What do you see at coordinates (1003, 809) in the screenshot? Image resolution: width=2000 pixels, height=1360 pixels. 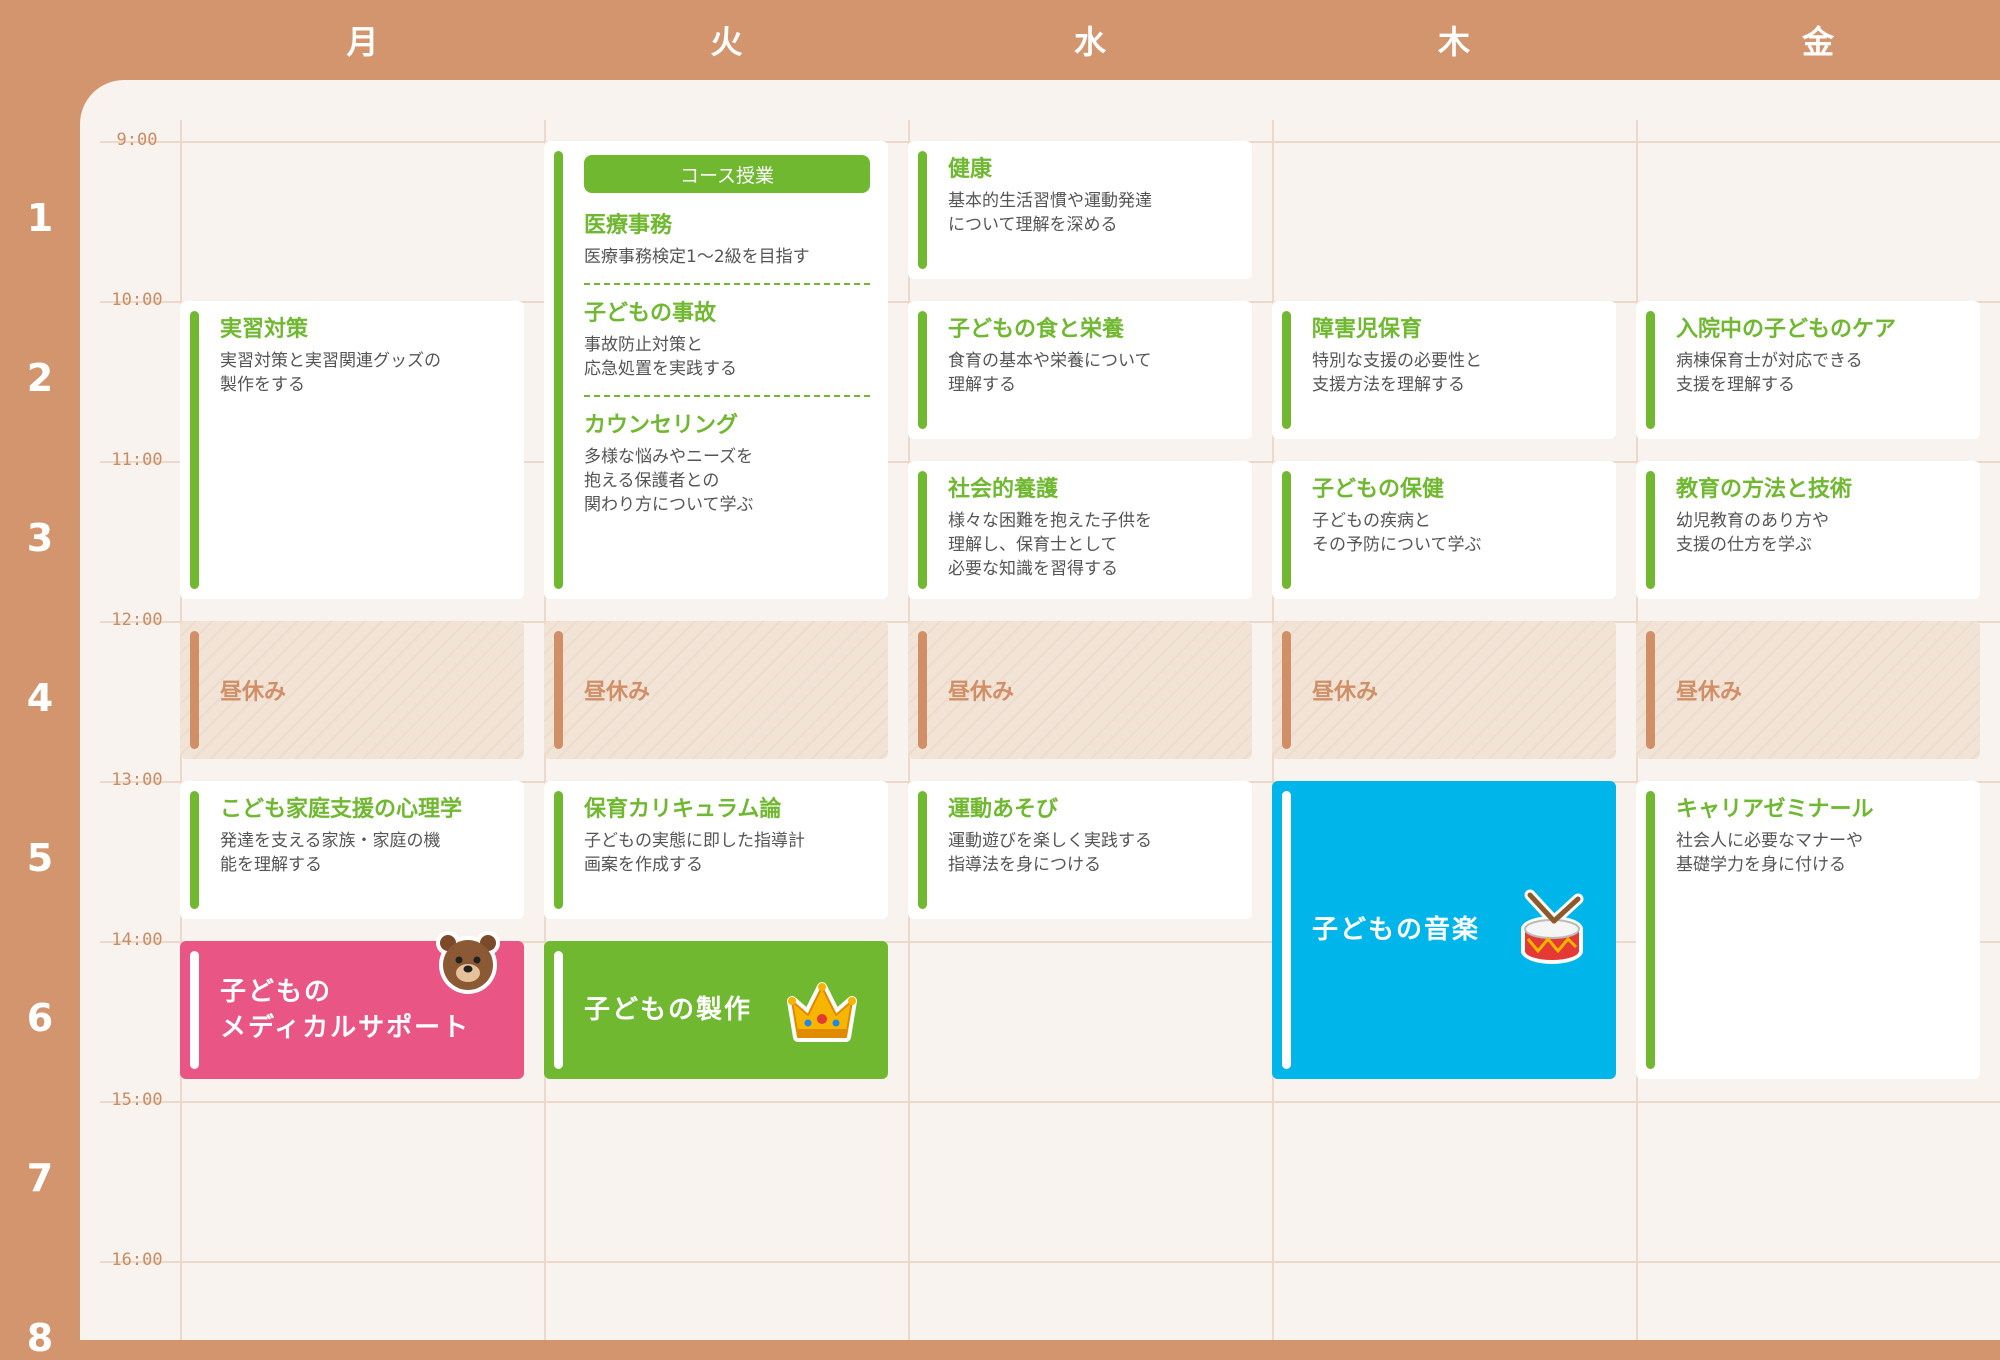 I see `class-title: 運動あそび` at bounding box center [1003, 809].